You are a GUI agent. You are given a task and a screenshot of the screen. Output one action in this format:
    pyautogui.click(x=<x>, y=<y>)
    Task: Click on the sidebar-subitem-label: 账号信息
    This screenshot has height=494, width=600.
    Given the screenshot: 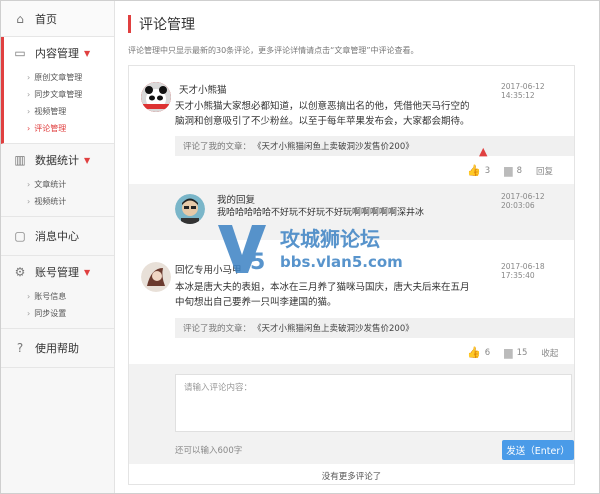 What is the action you would take?
    pyautogui.click(x=50, y=296)
    